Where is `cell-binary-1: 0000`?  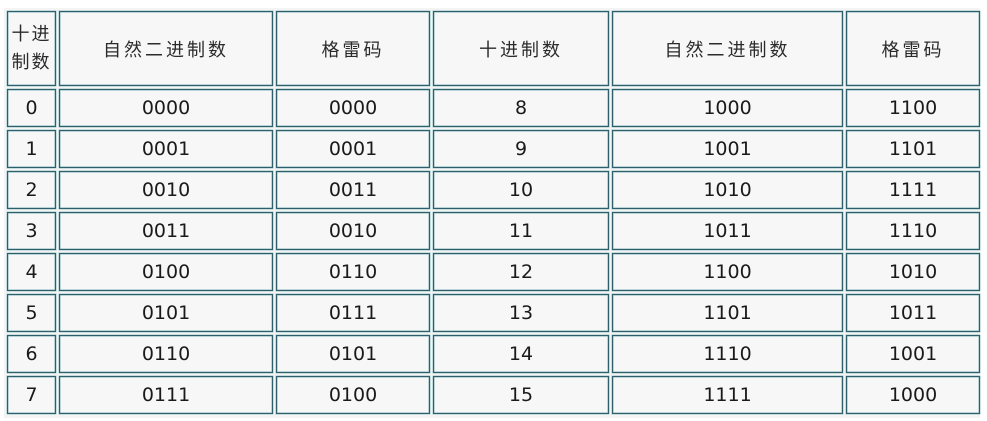 cell-binary-1: 0000 is located at coordinates (166, 108).